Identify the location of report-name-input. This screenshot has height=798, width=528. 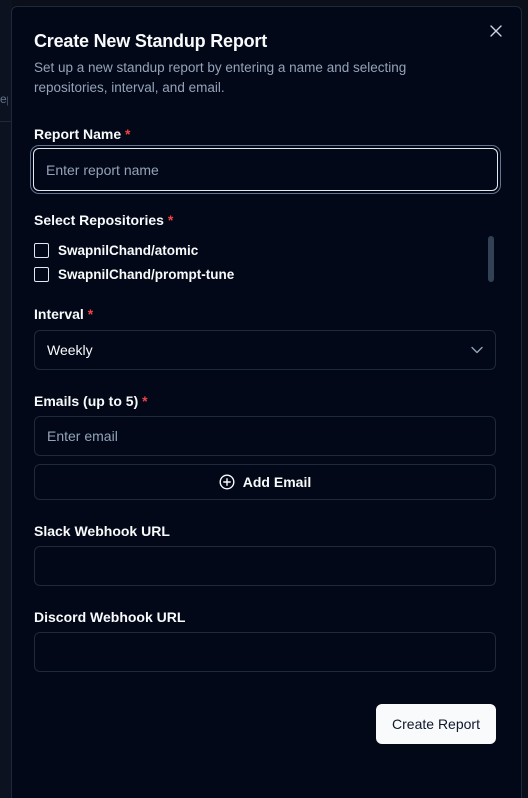
(265, 169).